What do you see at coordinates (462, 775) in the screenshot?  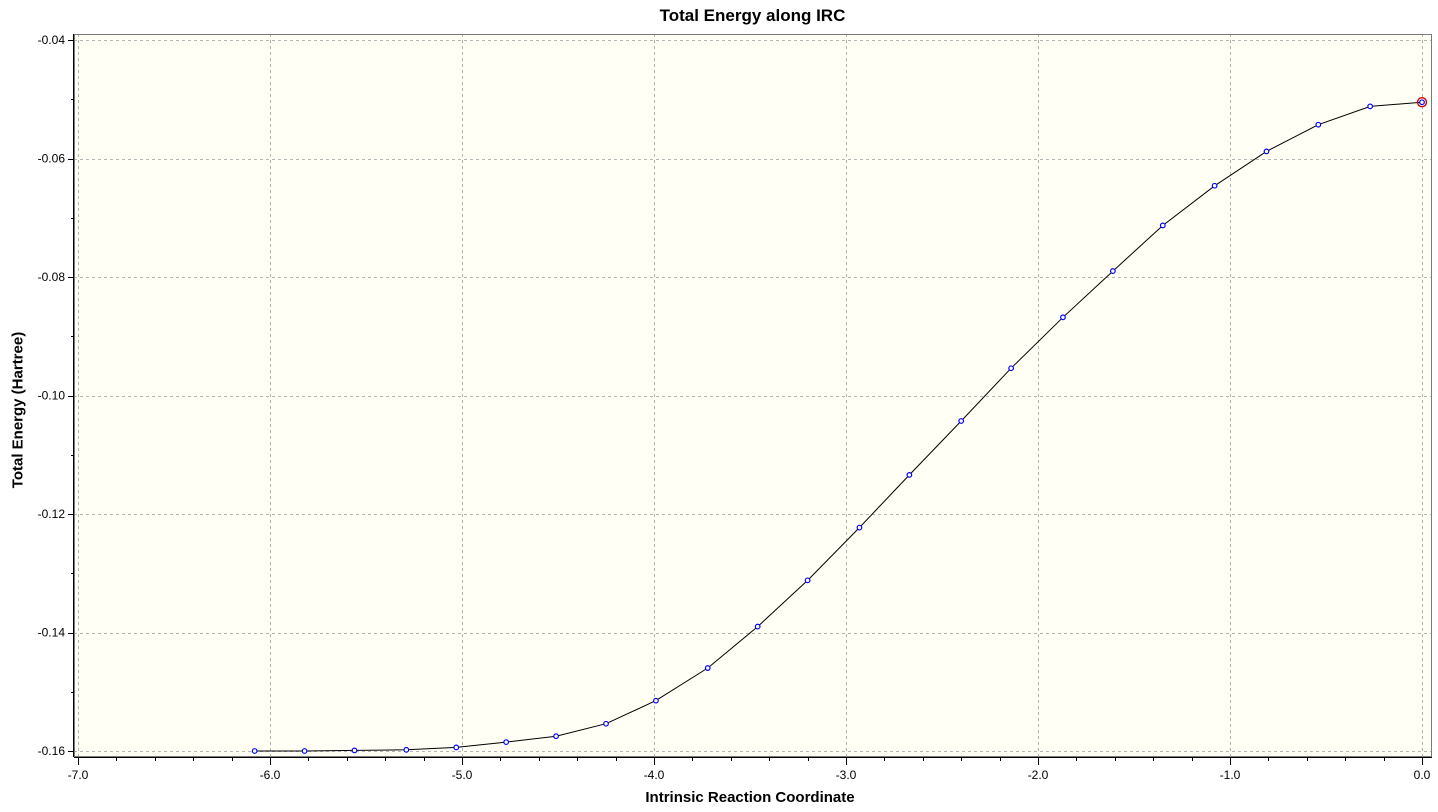 I see `x-tick-label: -5.0` at bounding box center [462, 775].